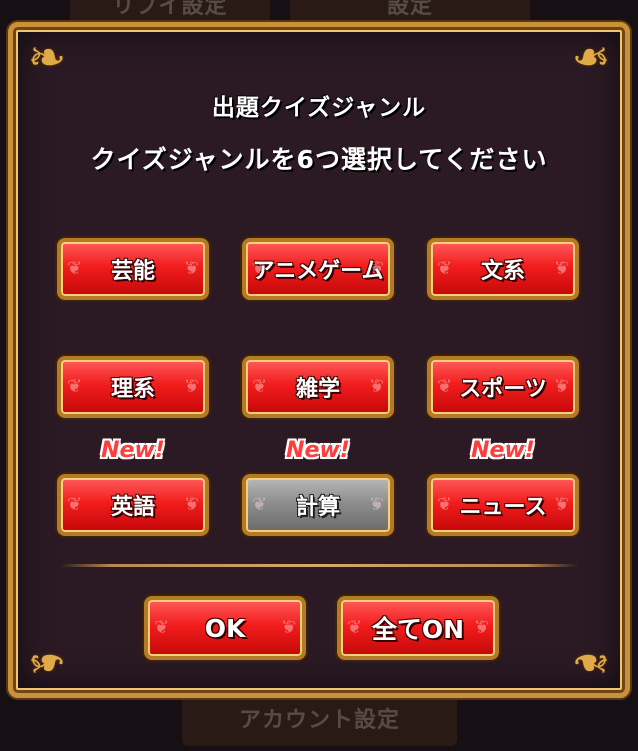 The height and width of the screenshot is (751, 638). What do you see at coordinates (318, 387) in the screenshot?
I see `genre-button-zatsugaku: 雑学` at bounding box center [318, 387].